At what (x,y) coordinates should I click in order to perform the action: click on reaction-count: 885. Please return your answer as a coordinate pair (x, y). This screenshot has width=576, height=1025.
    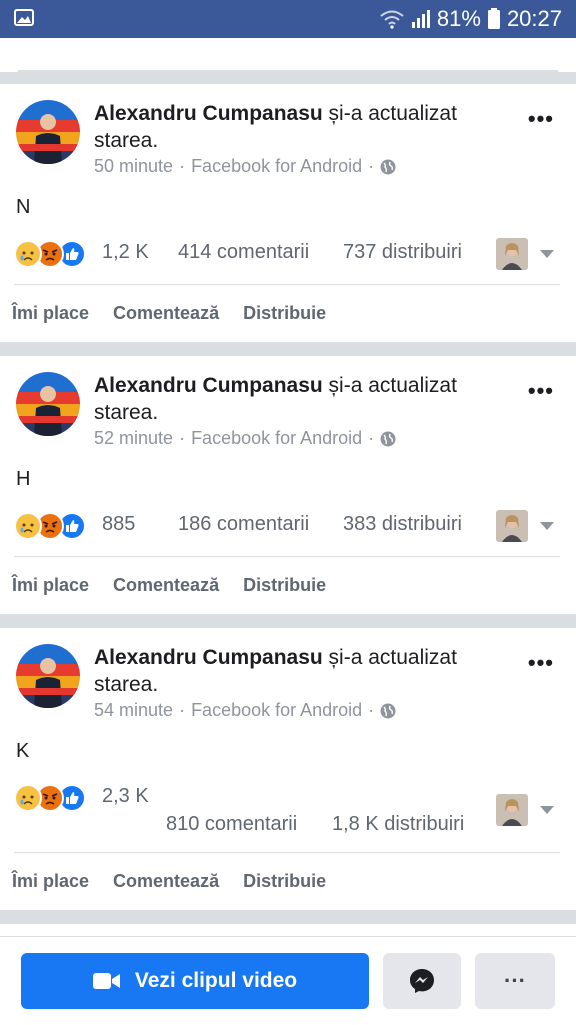
    Looking at the image, I should click on (118, 524).